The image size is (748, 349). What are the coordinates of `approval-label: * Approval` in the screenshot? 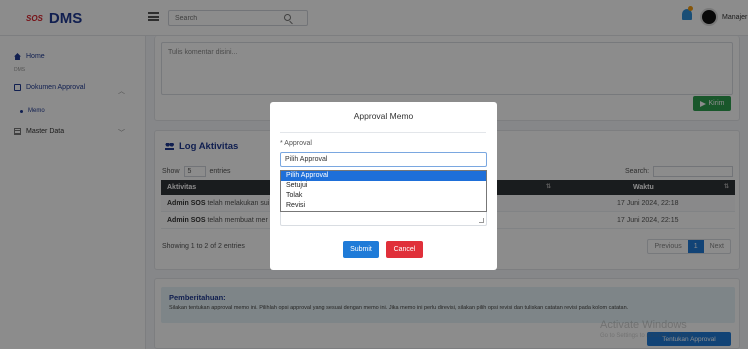 It's located at (296, 143).